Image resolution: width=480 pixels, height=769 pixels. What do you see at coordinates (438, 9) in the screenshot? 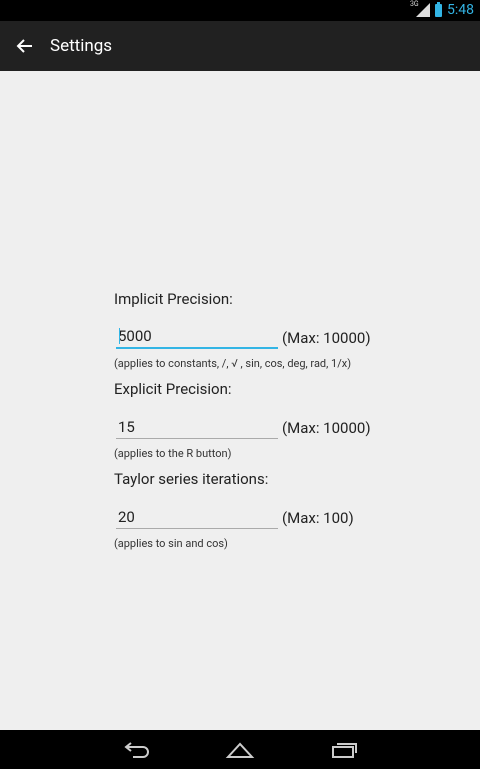
I see `battery-icon` at bounding box center [438, 9].